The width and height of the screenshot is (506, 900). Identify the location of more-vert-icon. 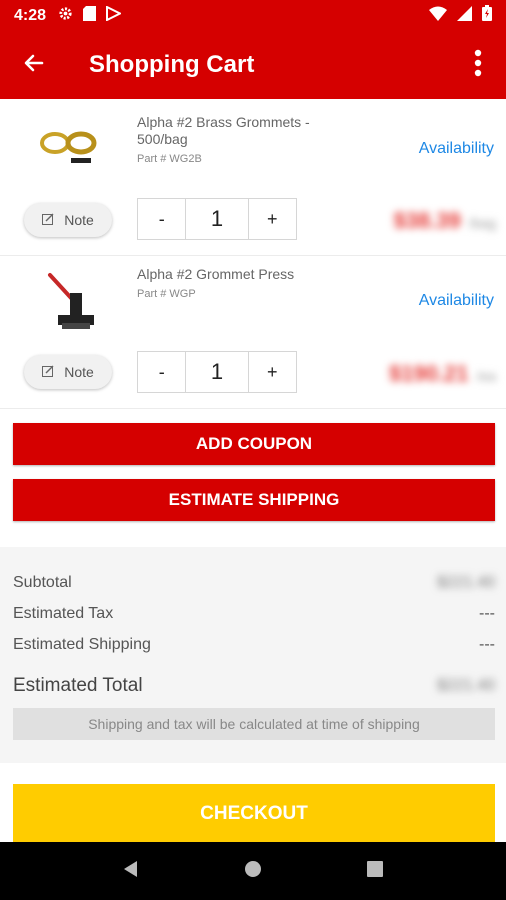
(478, 65).